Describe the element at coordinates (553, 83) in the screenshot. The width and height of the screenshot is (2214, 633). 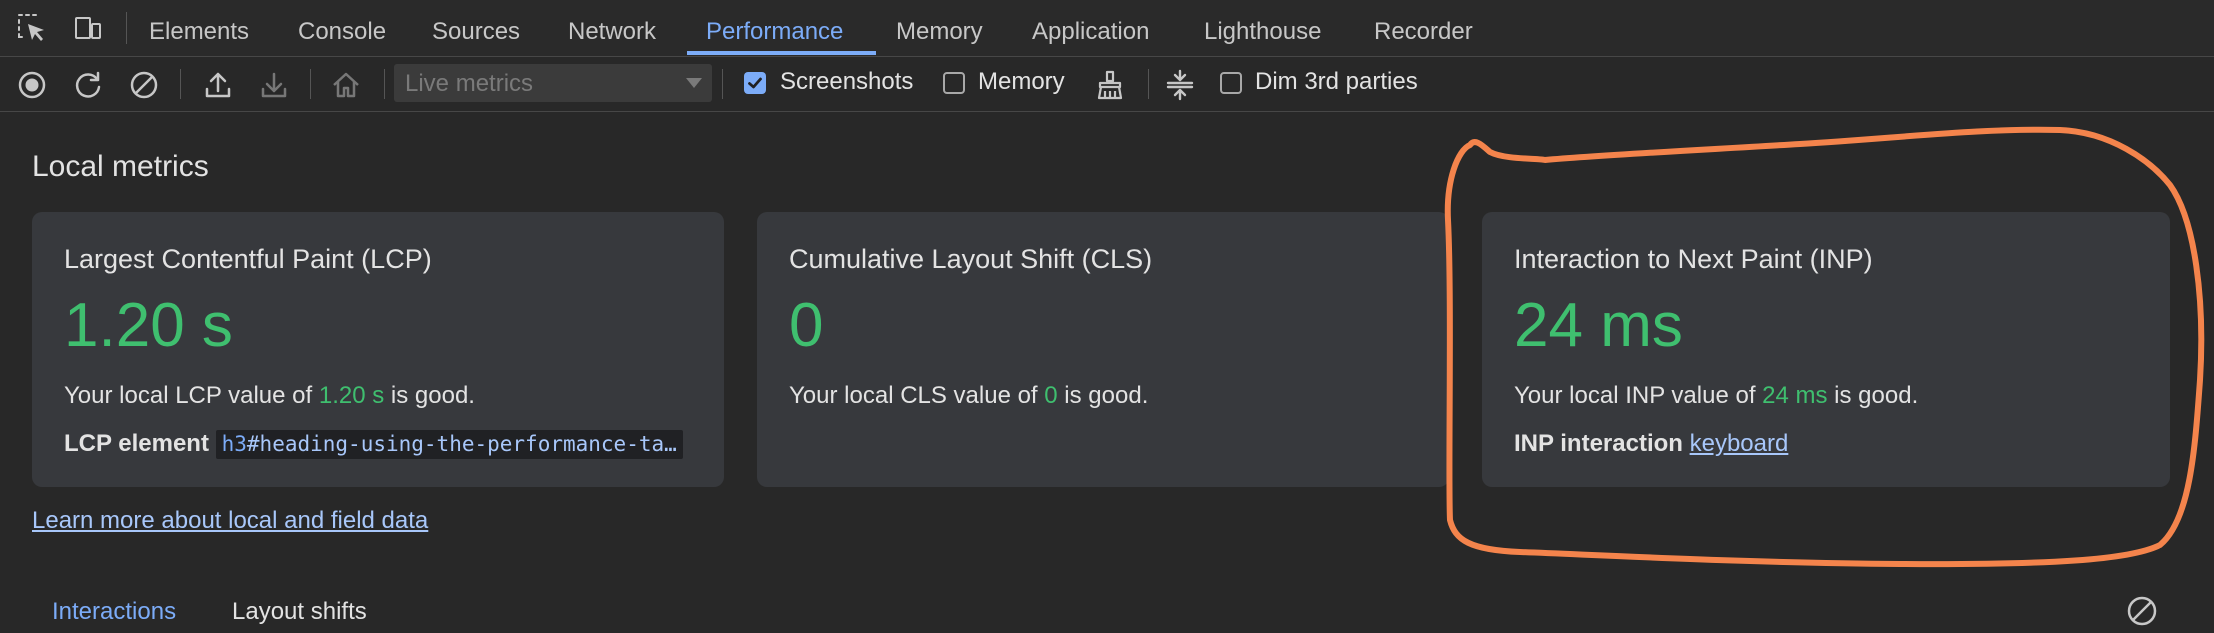
I see `recording-mode-select: Live metrics` at that location.